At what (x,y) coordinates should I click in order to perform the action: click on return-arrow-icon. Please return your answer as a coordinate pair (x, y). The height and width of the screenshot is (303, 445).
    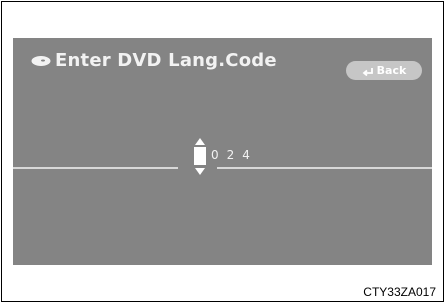
    Looking at the image, I should click on (367, 71).